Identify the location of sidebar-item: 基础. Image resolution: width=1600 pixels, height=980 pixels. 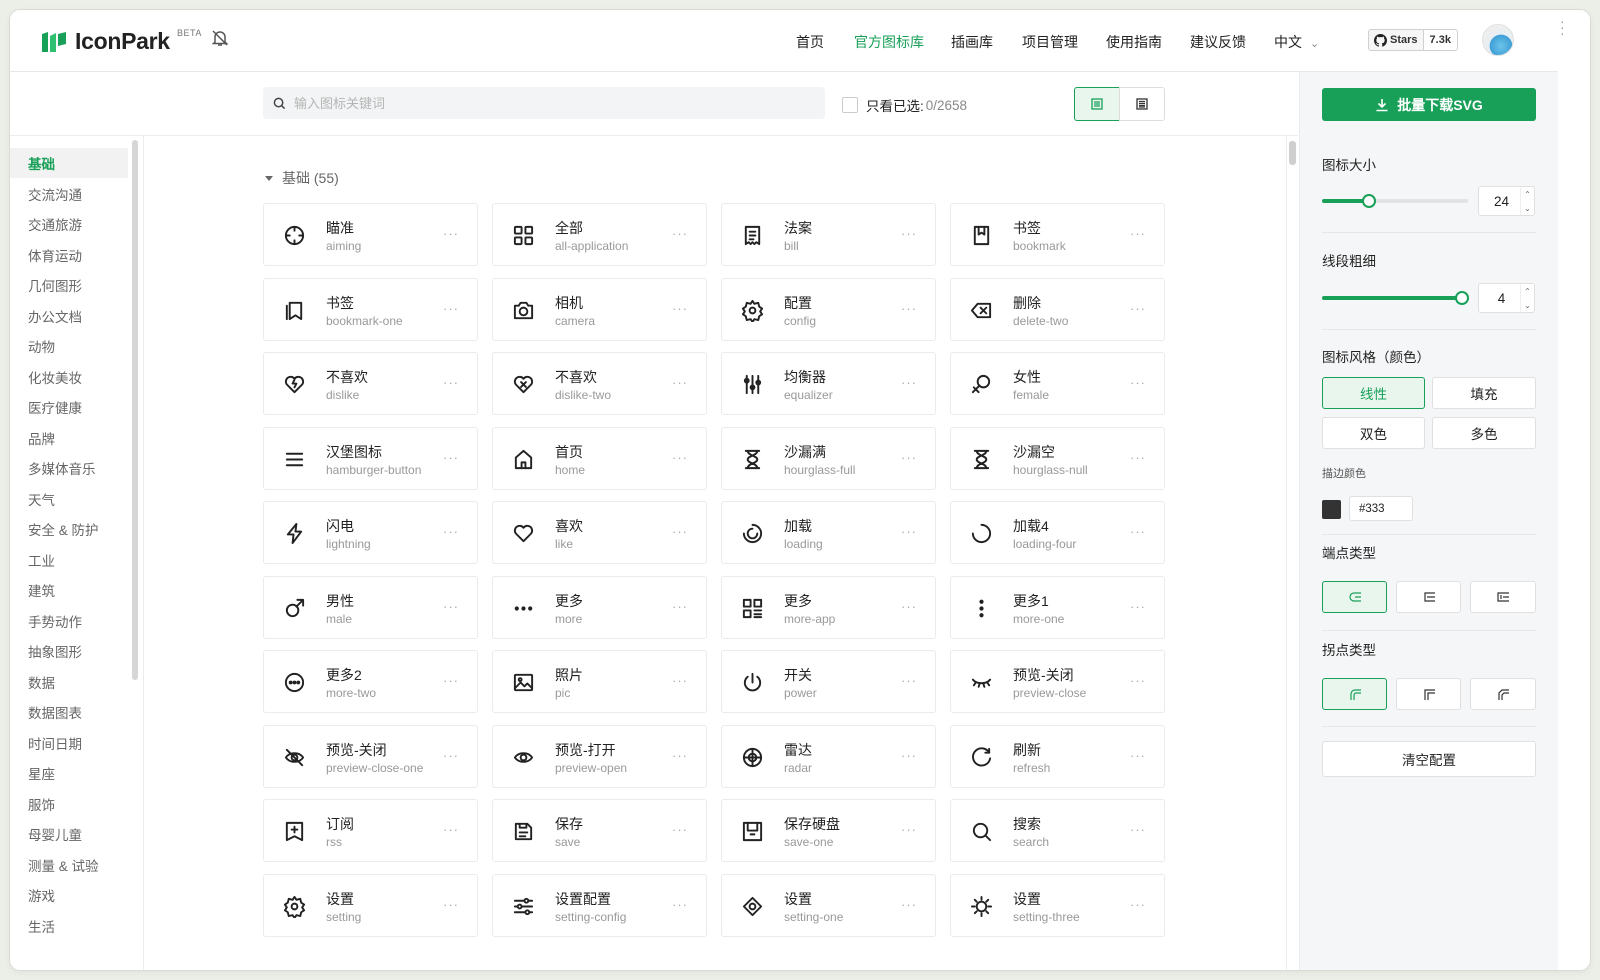
(69, 163).